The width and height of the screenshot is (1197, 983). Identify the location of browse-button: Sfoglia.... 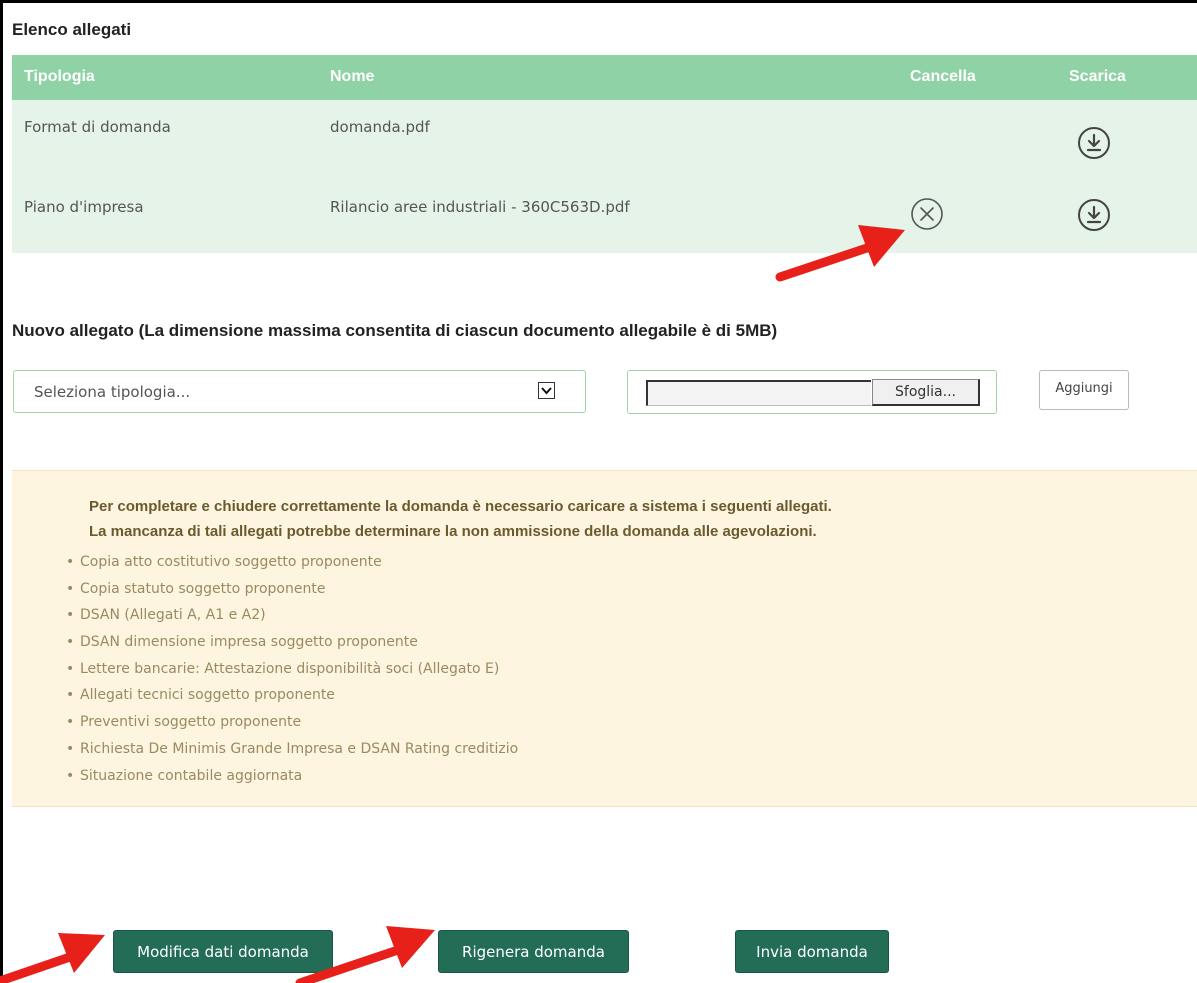
(926, 392).